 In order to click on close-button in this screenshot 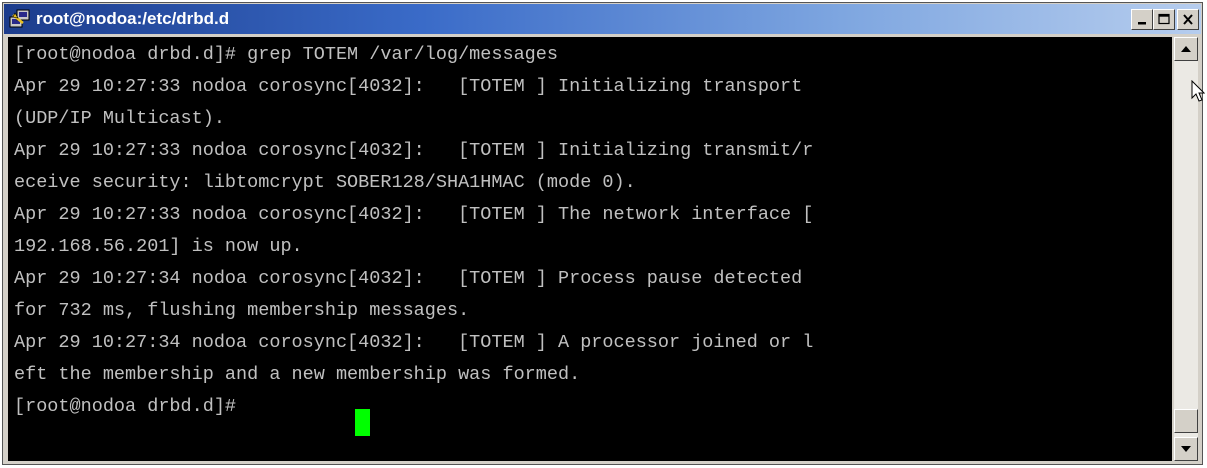, I will do `click(1188, 19)`.